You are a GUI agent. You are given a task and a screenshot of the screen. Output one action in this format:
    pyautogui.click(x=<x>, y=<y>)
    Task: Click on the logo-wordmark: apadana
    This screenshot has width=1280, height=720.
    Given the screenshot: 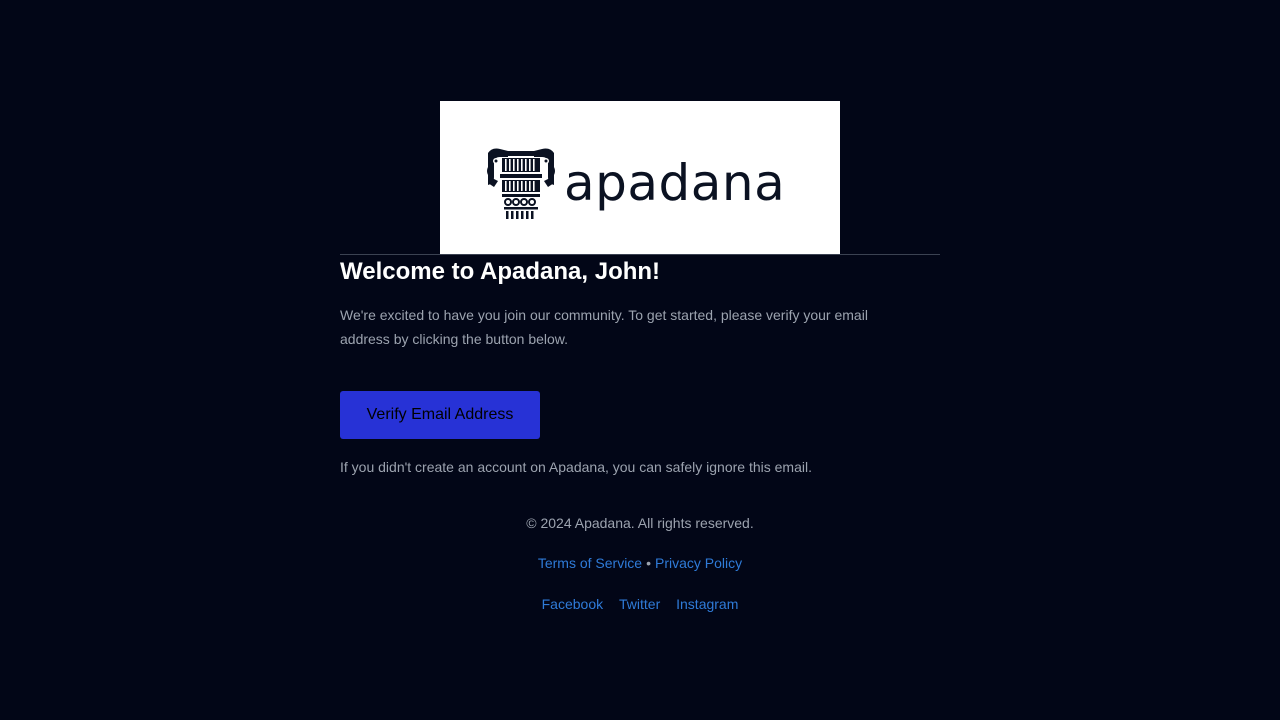 What is the action you would take?
    pyautogui.click(x=675, y=183)
    